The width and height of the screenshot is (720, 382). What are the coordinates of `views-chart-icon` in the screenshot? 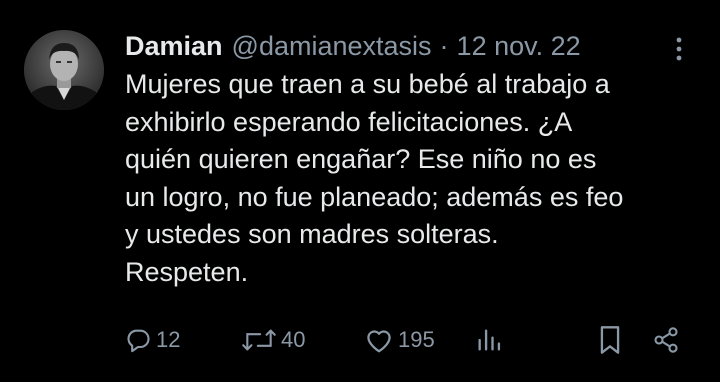 It's located at (489, 340).